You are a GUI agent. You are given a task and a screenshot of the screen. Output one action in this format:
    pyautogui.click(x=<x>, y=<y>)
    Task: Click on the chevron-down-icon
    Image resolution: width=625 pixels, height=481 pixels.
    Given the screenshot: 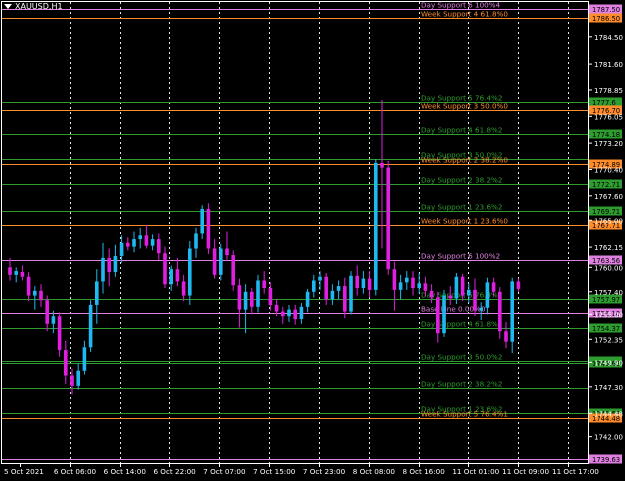 What is the action you would take?
    pyautogui.click(x=8, y=6)
    